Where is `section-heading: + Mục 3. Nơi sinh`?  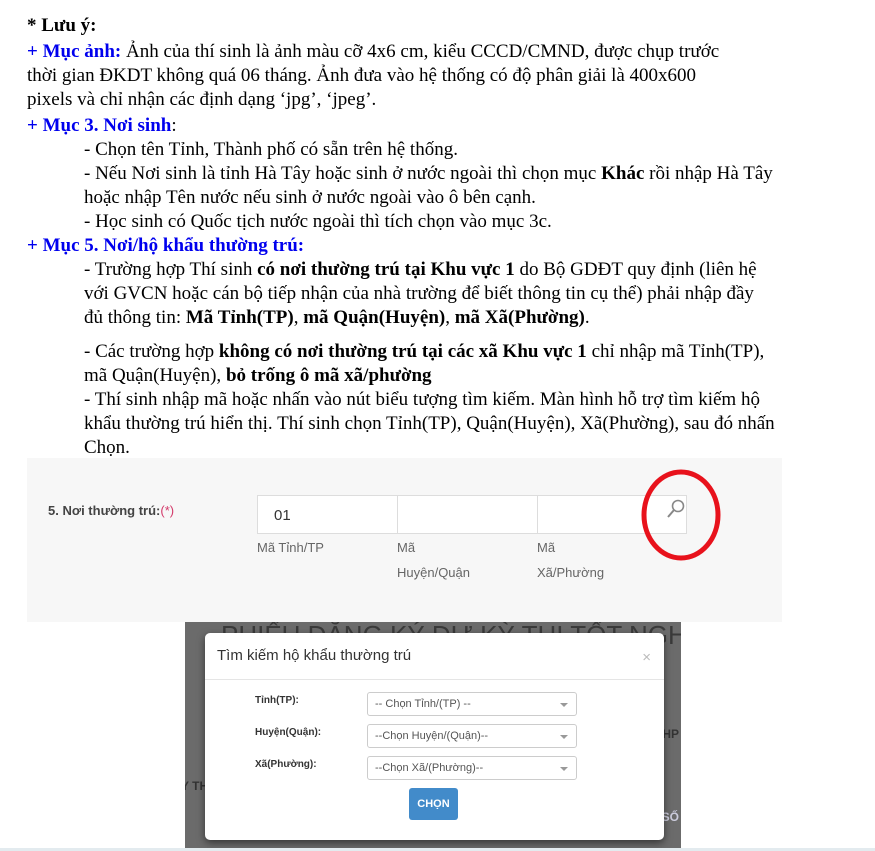 section-heading: + Mục 3. Nơi sinh is located at coordinates (99, 125).